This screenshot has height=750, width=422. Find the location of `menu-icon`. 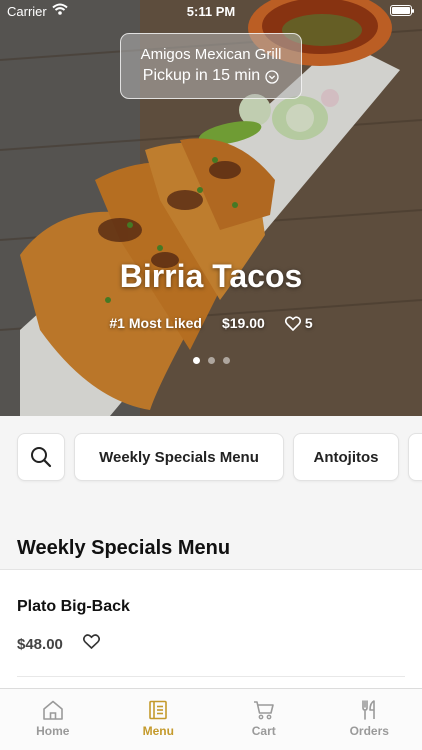

menu-icon is located at coordinates (158, 710).